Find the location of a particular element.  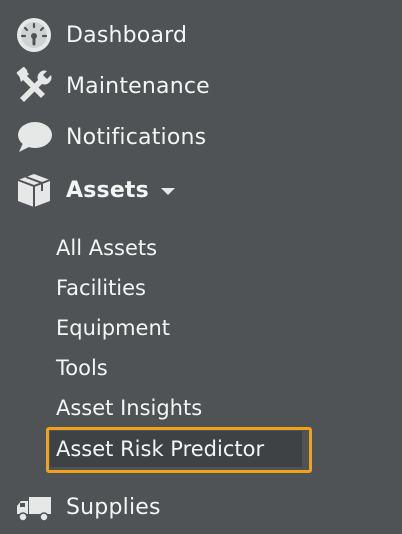

nav-item-supplies: Supplies is located at coordinates (194, 507).